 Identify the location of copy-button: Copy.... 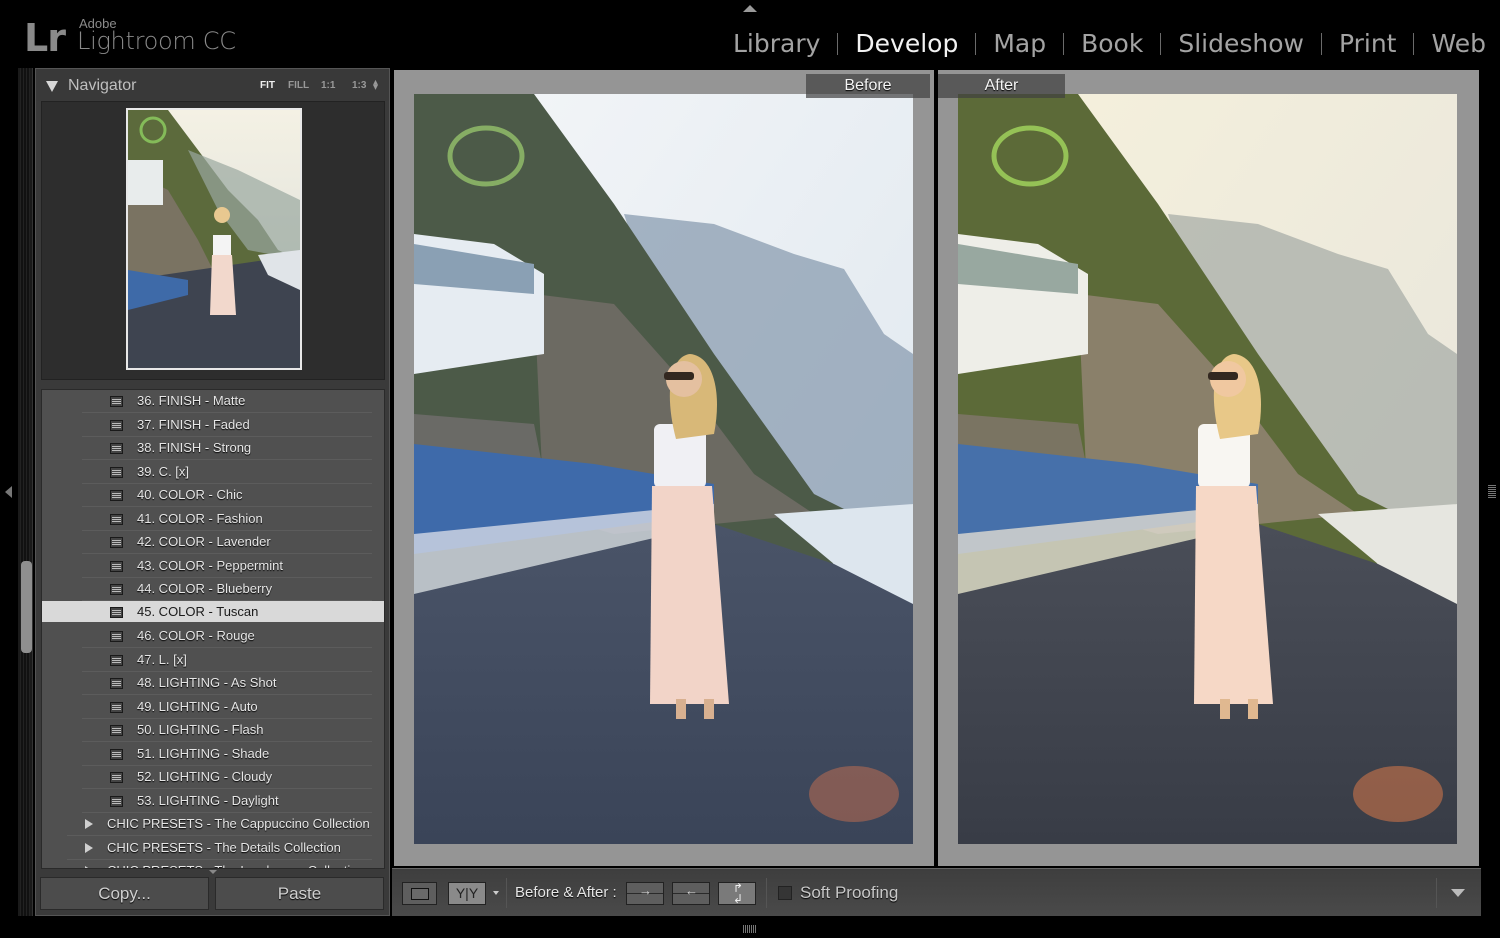
(124, 893).